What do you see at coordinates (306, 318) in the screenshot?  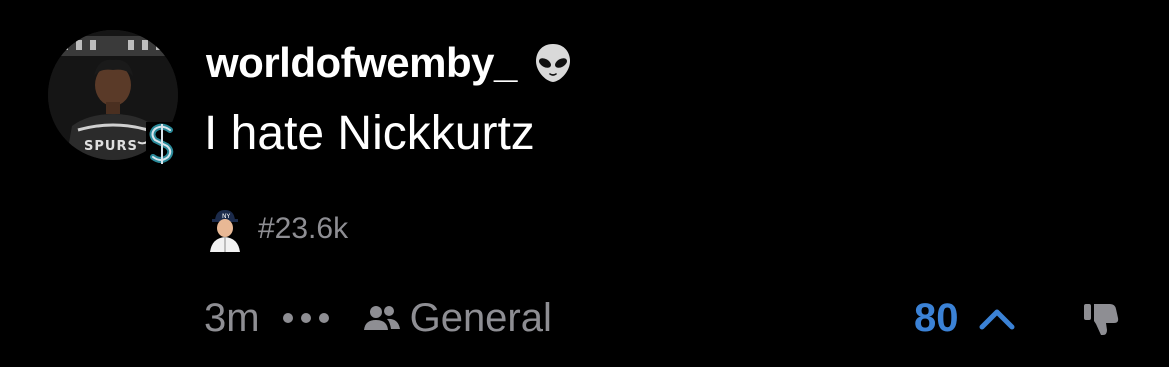 I see `more-options-icon` at bounding box center [306, 318].